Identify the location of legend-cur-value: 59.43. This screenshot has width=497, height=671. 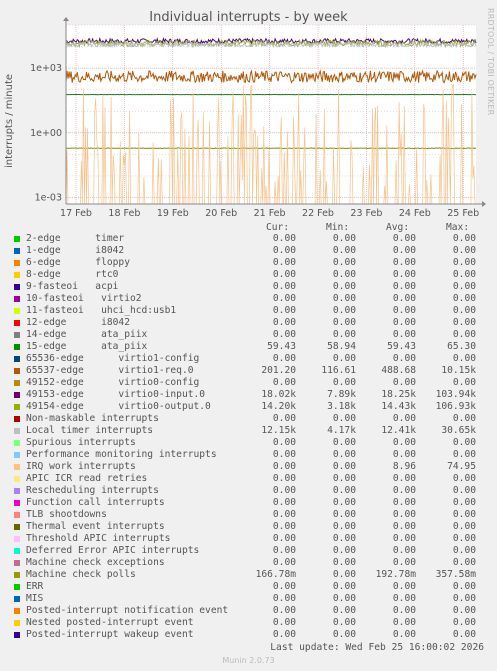
(281, 346).